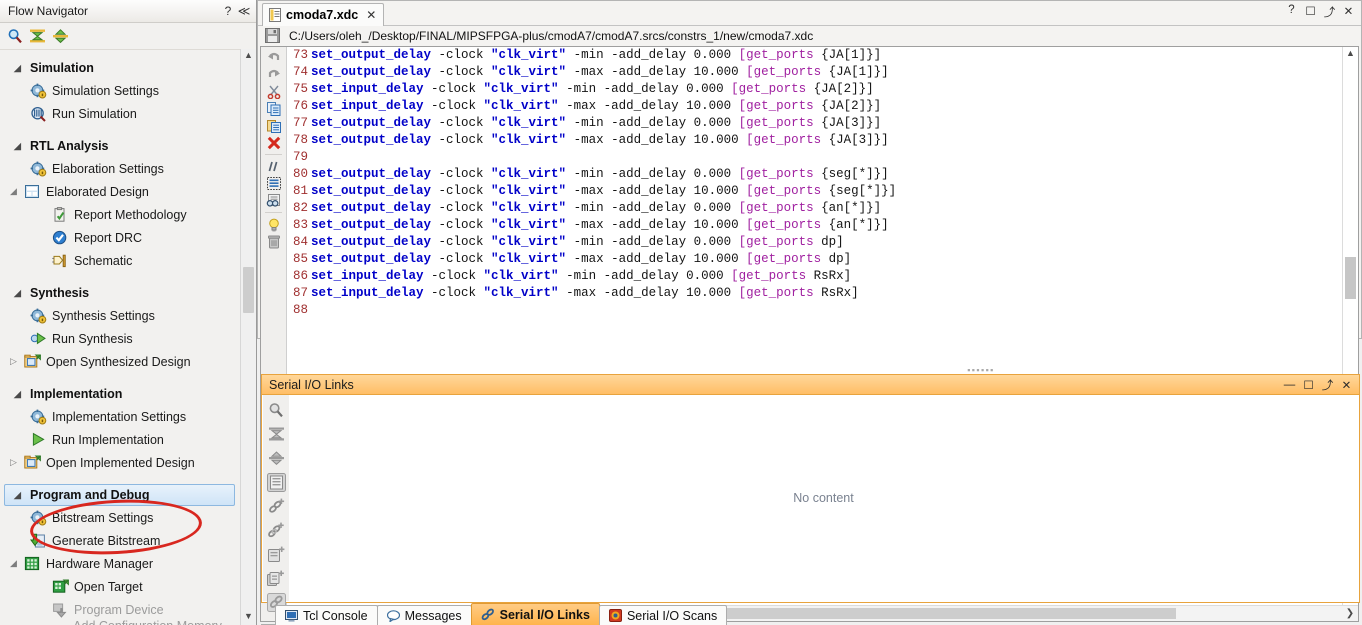  I want to click on redo-icon, so click(273, 74).